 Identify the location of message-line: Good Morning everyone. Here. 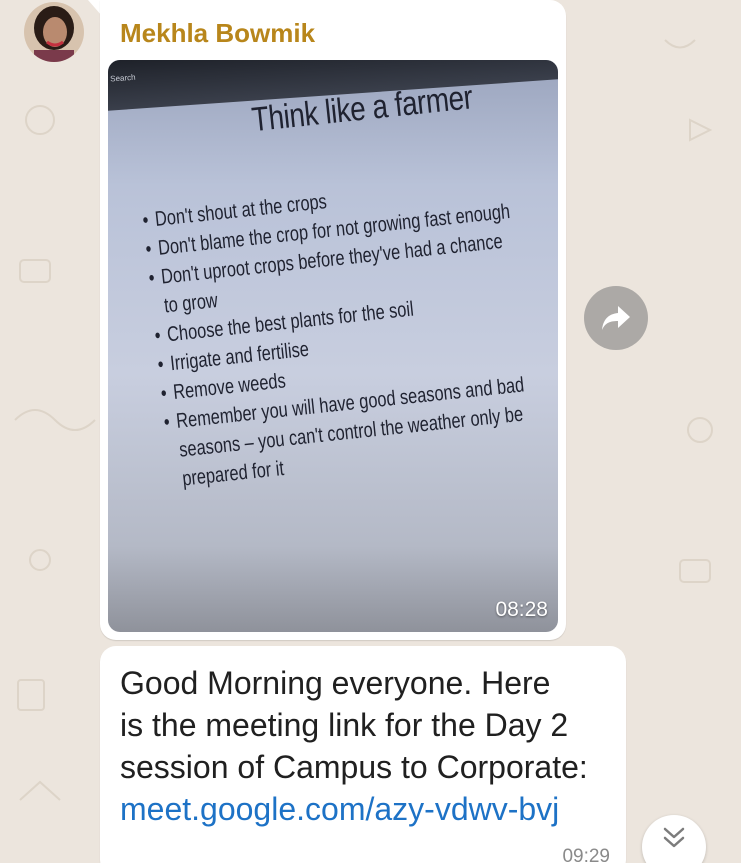
(335, 683).